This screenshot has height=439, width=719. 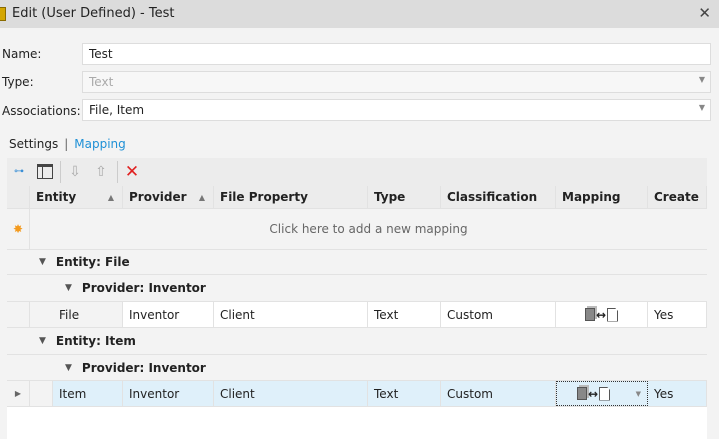 What do you see at coordinates (396, 54) in the screenshot?
I see `name-field: Test` at bounding box center [396, 54].